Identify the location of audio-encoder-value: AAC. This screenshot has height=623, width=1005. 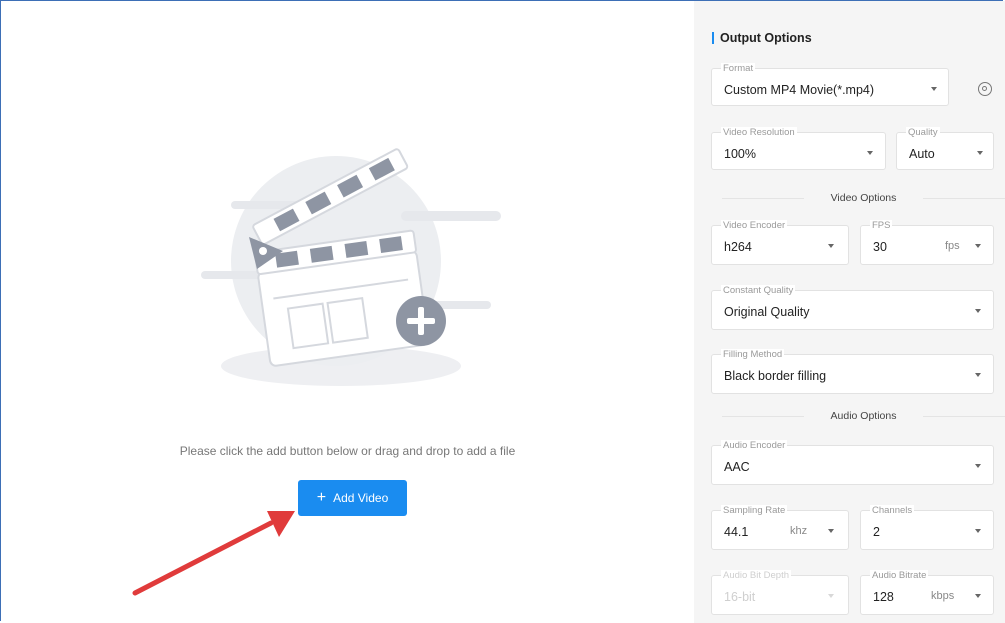
(737, 467).